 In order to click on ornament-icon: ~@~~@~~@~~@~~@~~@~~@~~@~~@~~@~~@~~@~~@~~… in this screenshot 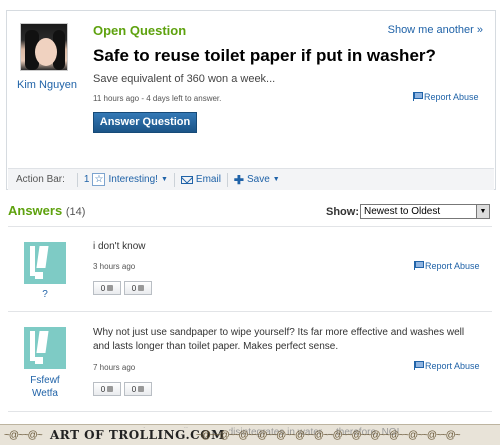, I will do `click(328, 435)`.